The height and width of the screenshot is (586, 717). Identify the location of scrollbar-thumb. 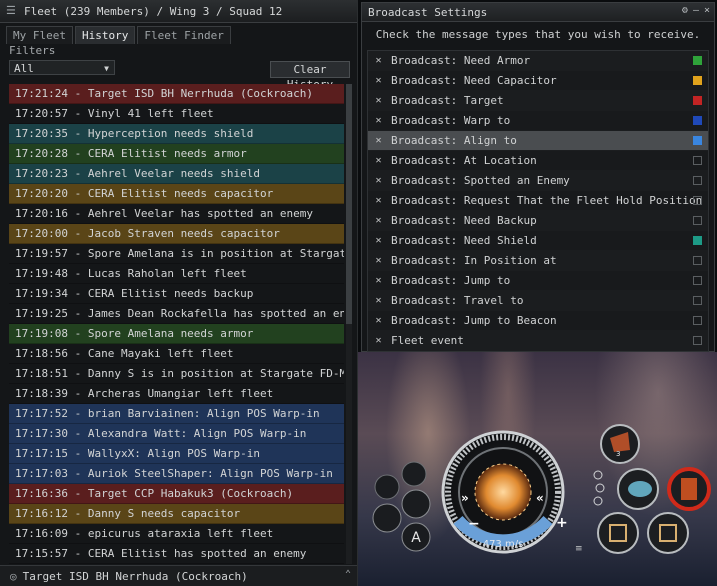
(349, 204).